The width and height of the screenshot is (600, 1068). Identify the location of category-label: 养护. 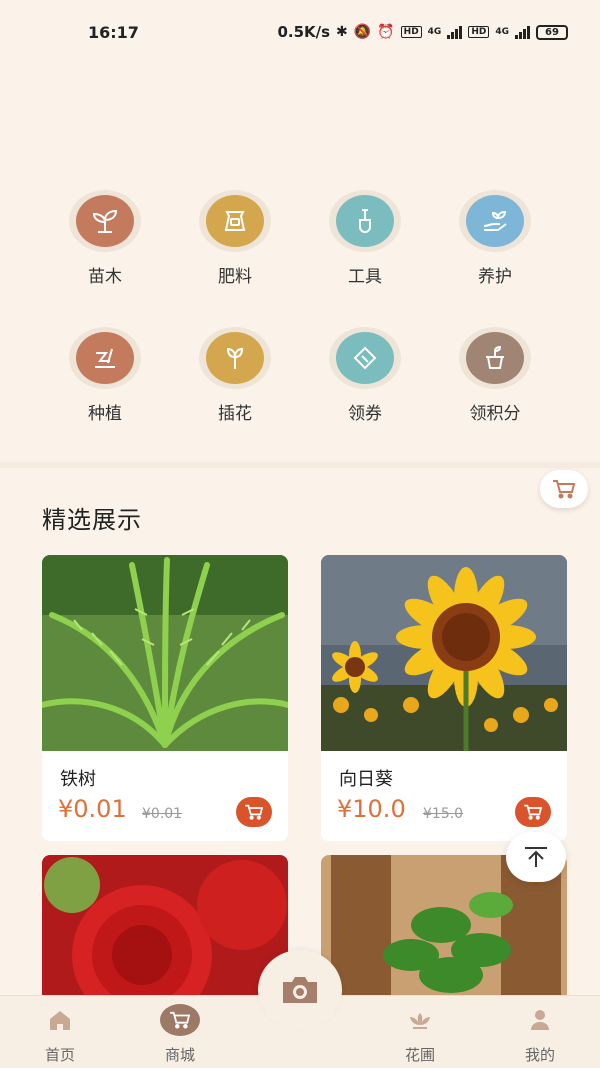
(495, 277).